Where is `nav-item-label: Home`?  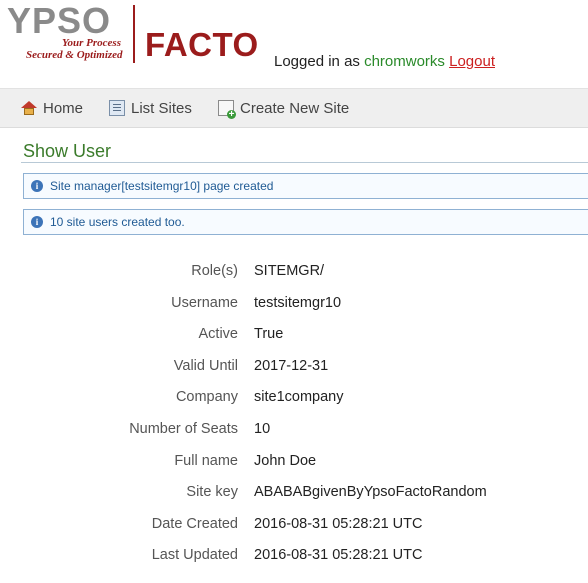
nav-item-label: Home is located at coordinates (63, 108).